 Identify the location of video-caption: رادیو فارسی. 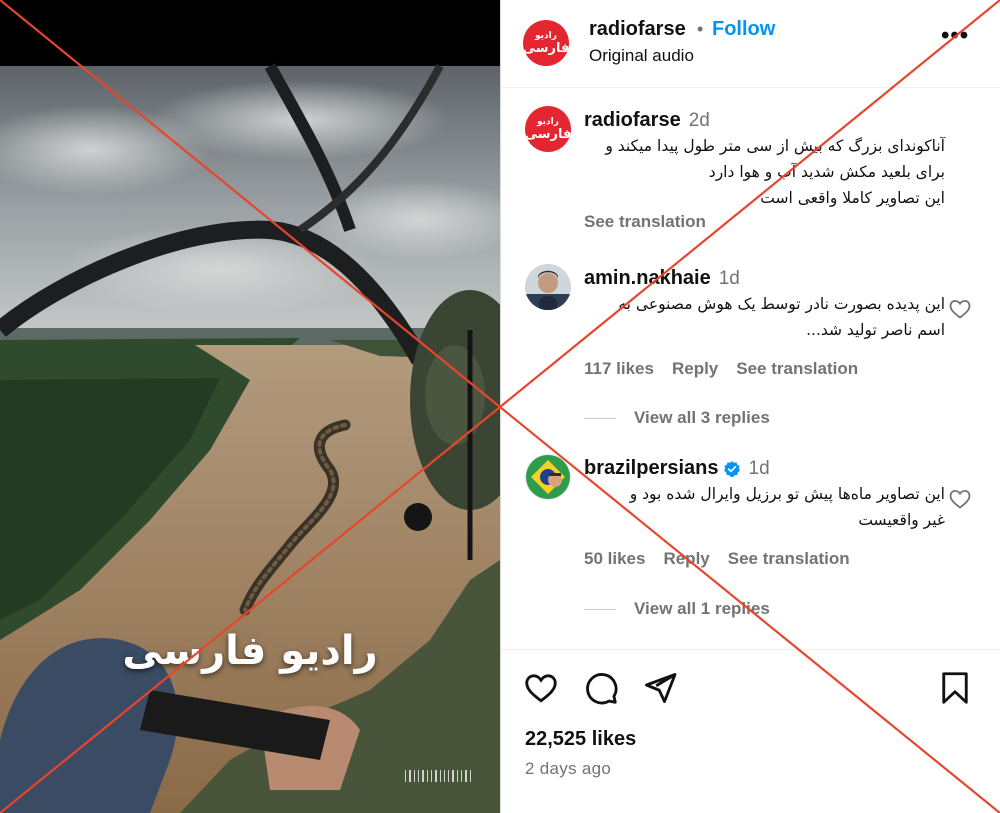
(250, 651).